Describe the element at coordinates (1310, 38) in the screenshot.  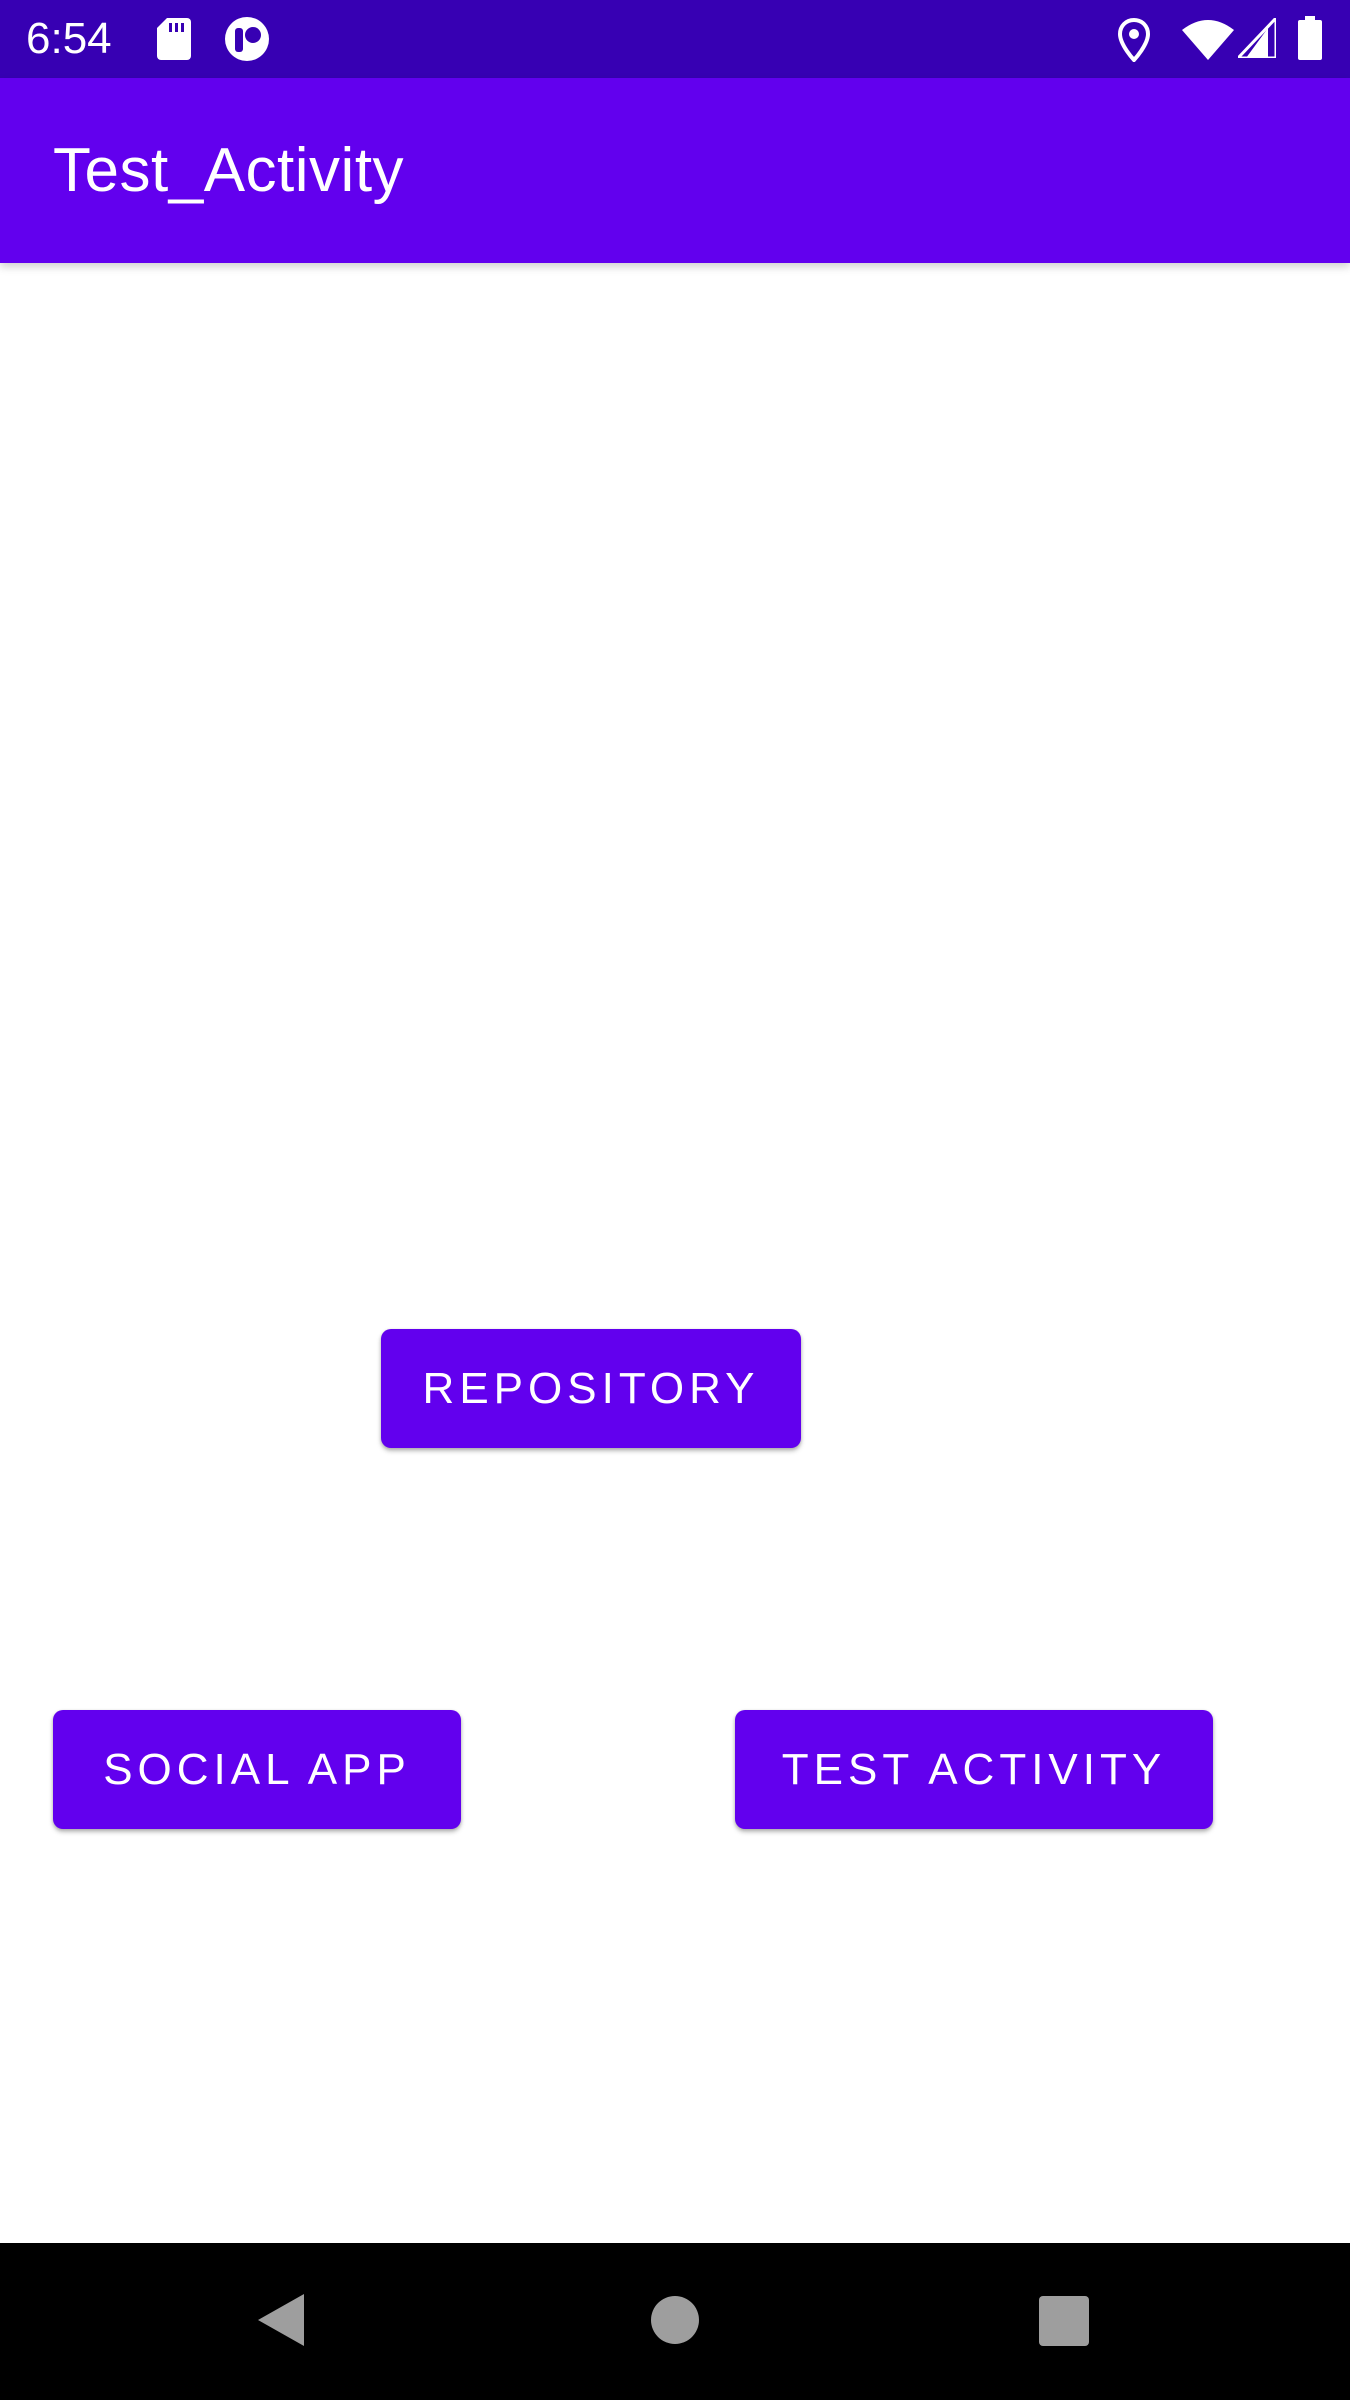
I see `battery-icon` at that location.